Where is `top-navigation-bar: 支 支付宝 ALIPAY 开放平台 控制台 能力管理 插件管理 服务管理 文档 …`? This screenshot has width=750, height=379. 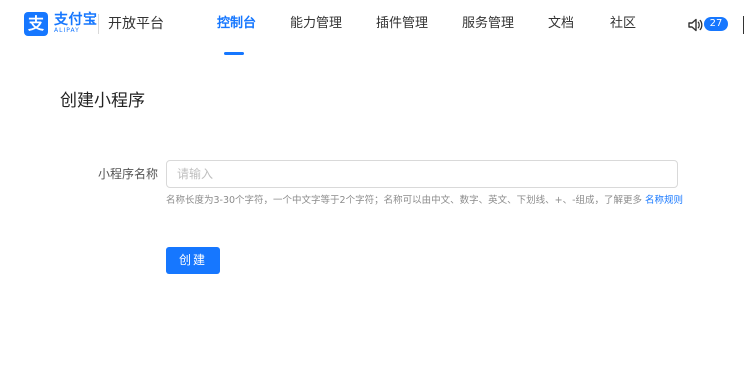
top-navigation-bar: 支 支付宝 ALIPAY 开放平台 控制台 能力管理 插件管理 服务管理 文档 … is located at coordinates (375, 27).